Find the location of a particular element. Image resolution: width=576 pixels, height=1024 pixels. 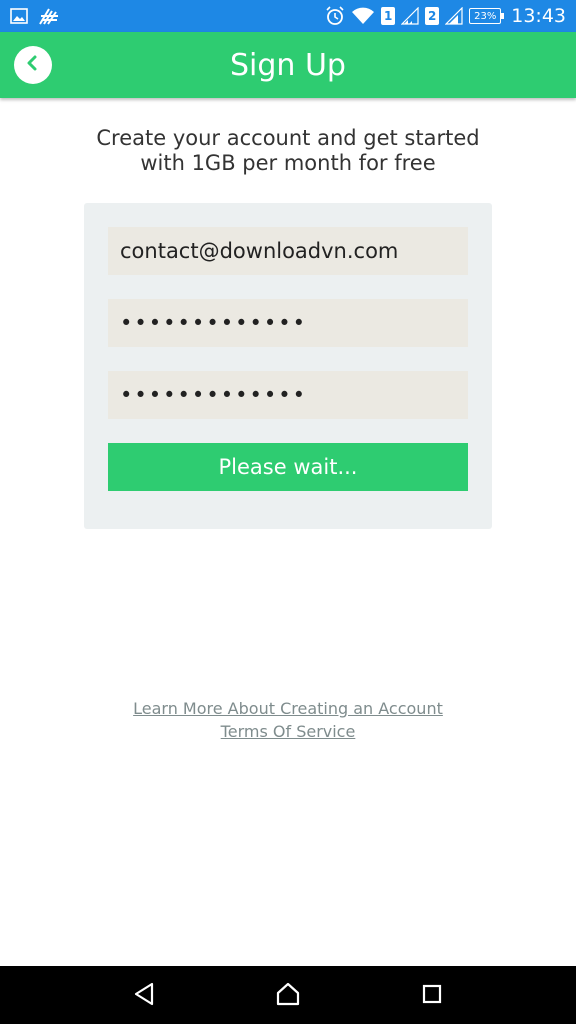

intro-line-1: Create your account and get started is located at coordinates (288, 138).